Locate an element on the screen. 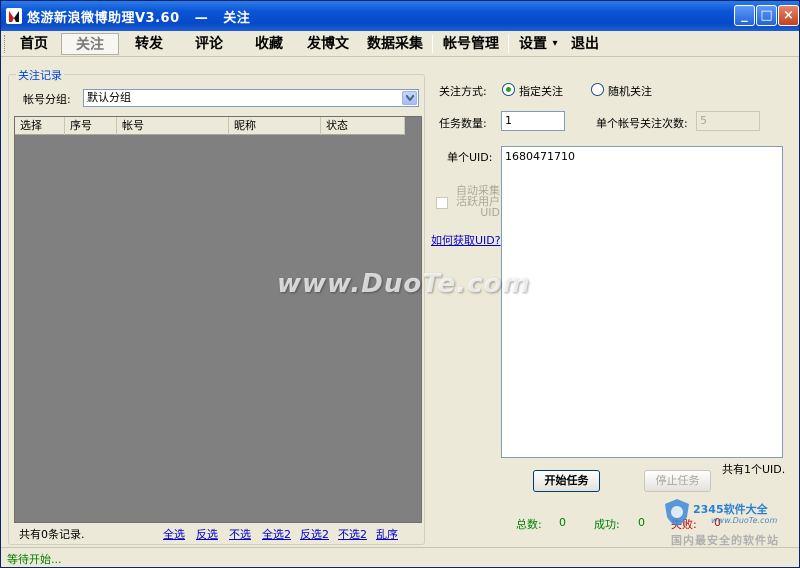 Image resolution: width=800 pixels, height=568 pixels. success-value: 0 is located at coordinates (641, 522).